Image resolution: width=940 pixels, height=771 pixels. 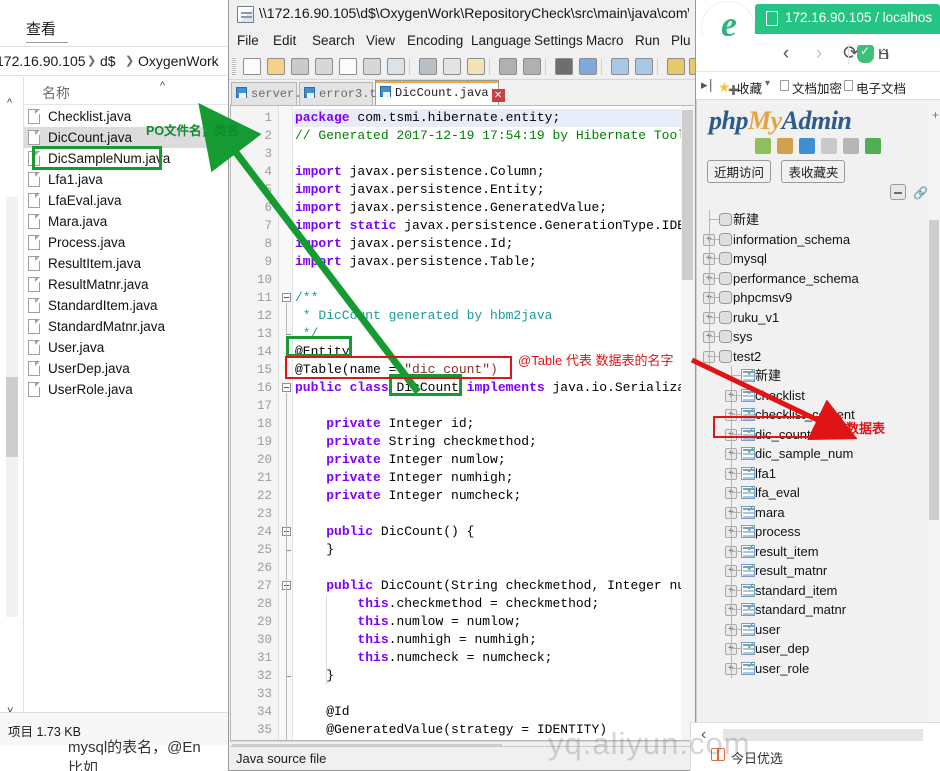 What do you see at coordinates (353, 93) in the screenshot?
I see `editor-tab: error3.txt✕` at bounding box center [353, 93].